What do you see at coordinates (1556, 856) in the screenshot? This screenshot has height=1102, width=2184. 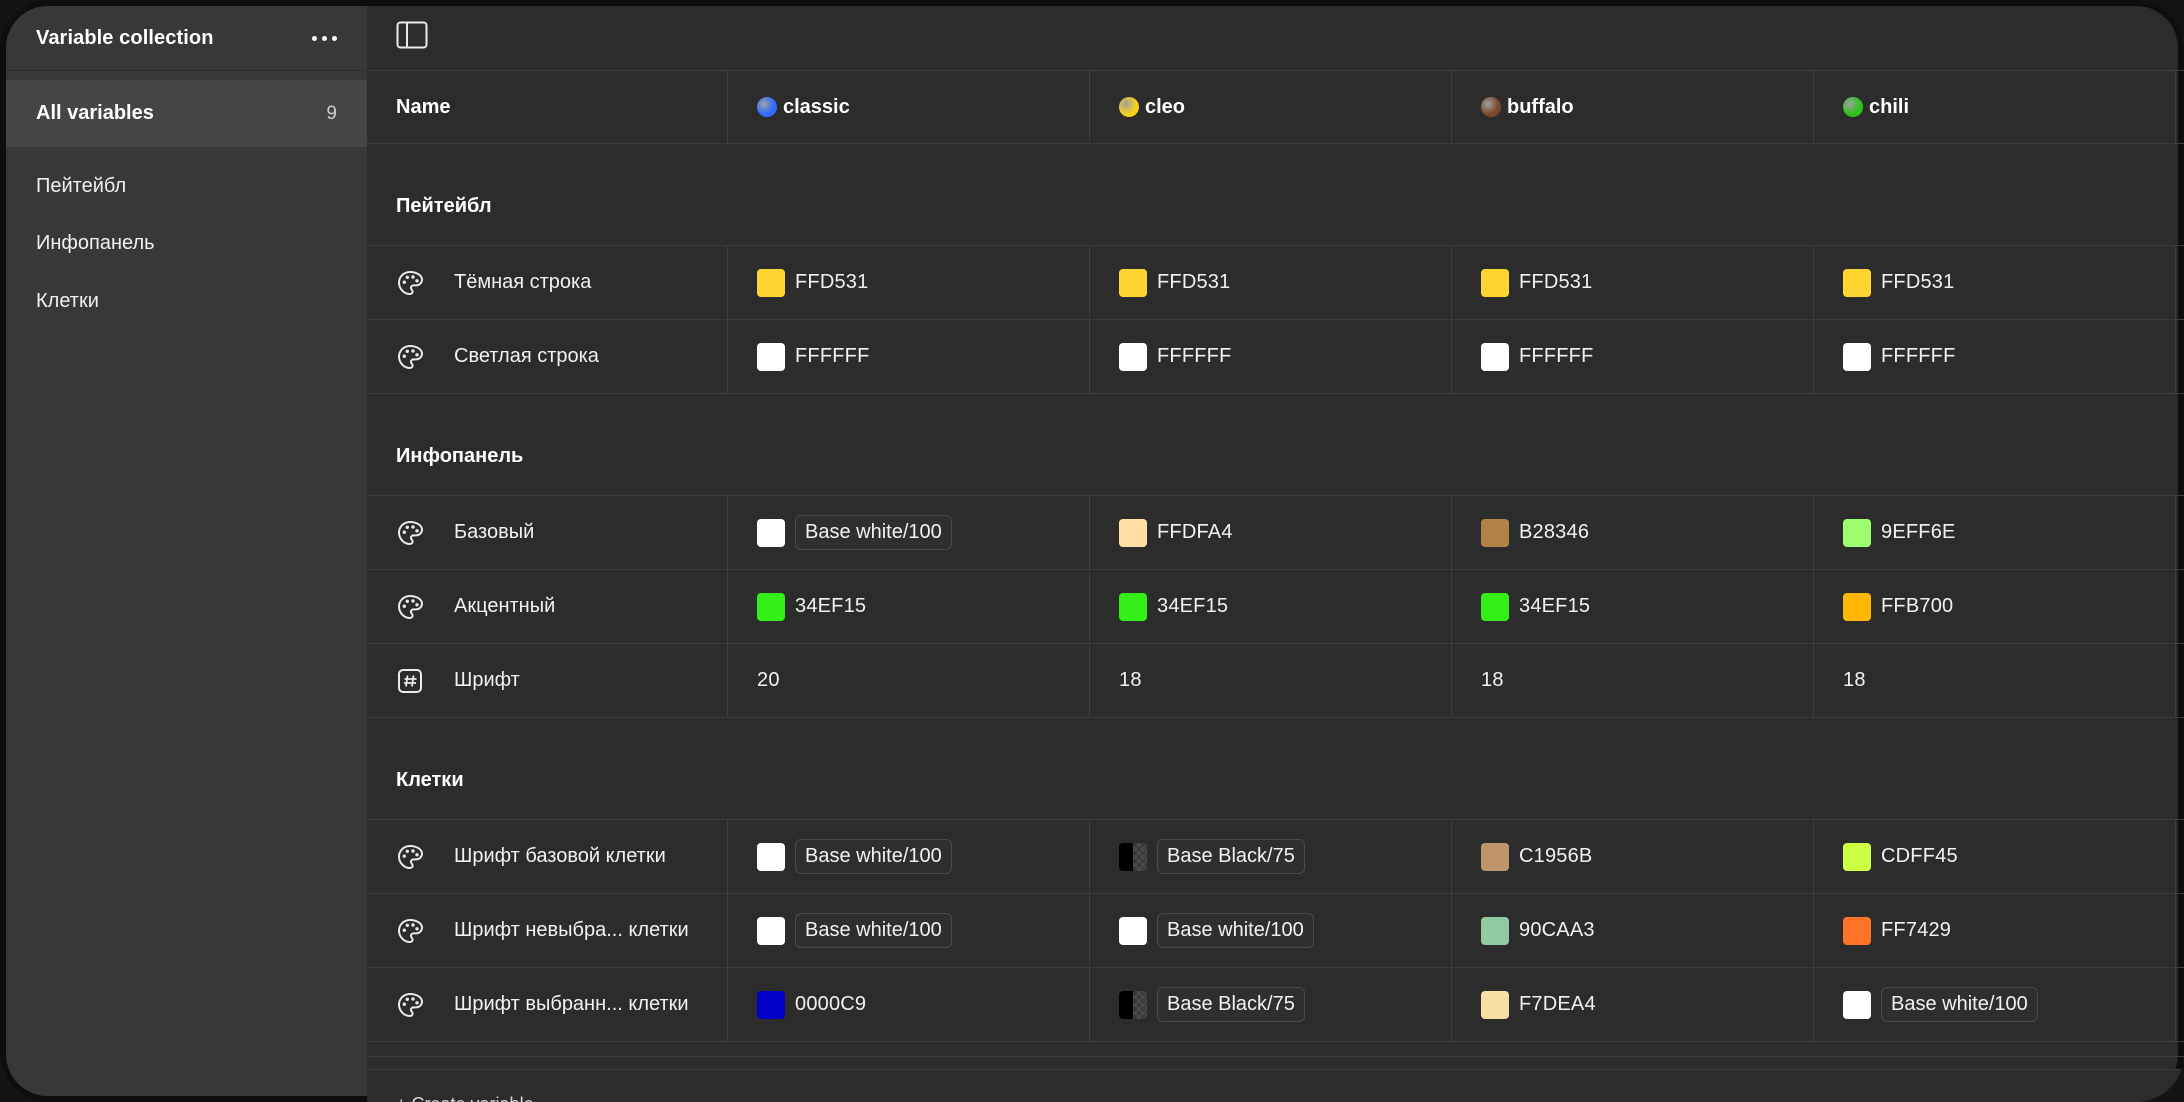 I see `value-text: C1956B` at bounding box center [1556, 856].